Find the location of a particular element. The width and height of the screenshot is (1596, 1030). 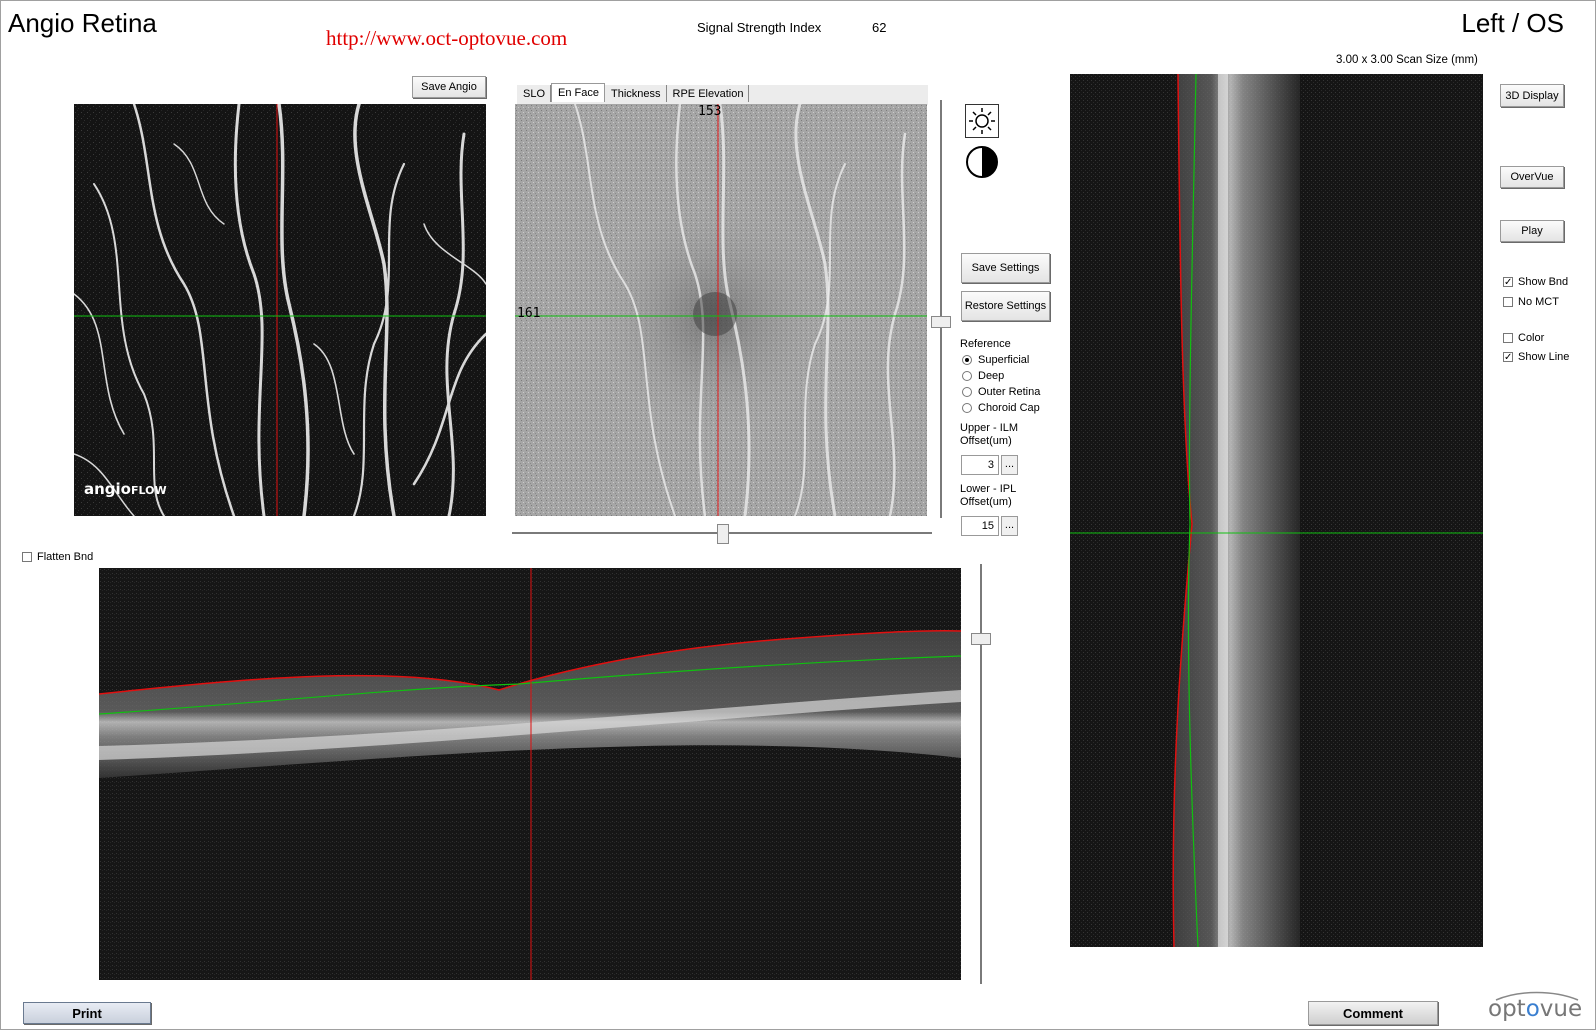

flatten-bnd-checkbox: Flatten Bnd is located at coordinates (57, 557).